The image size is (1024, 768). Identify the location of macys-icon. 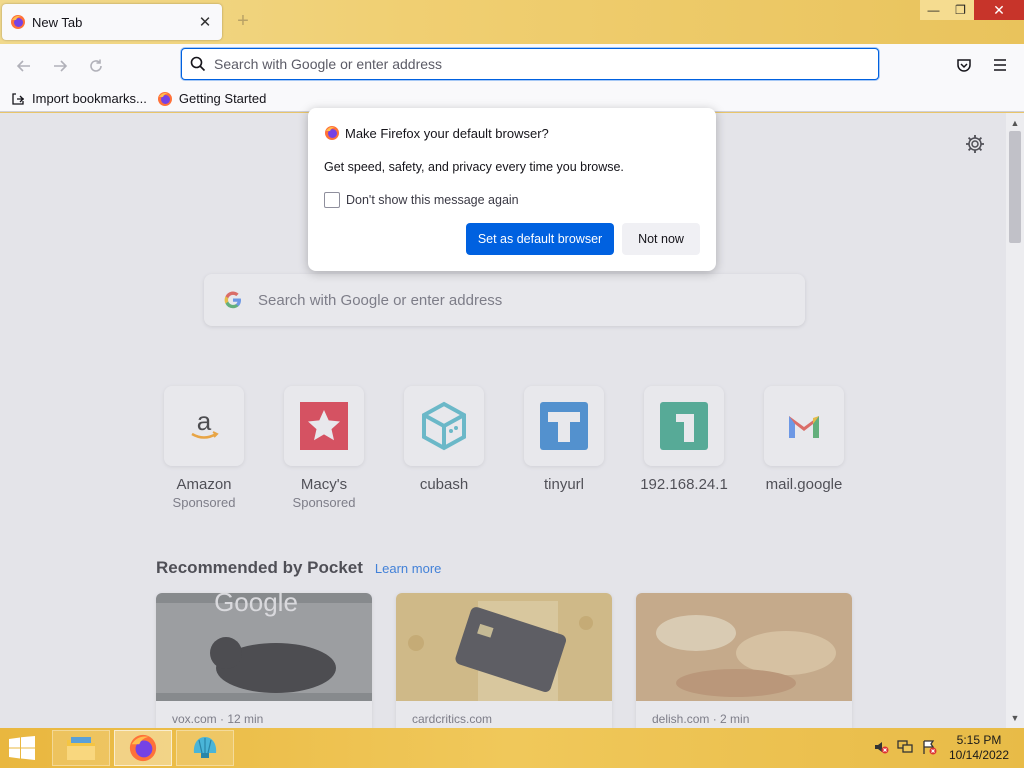
(324, 426).